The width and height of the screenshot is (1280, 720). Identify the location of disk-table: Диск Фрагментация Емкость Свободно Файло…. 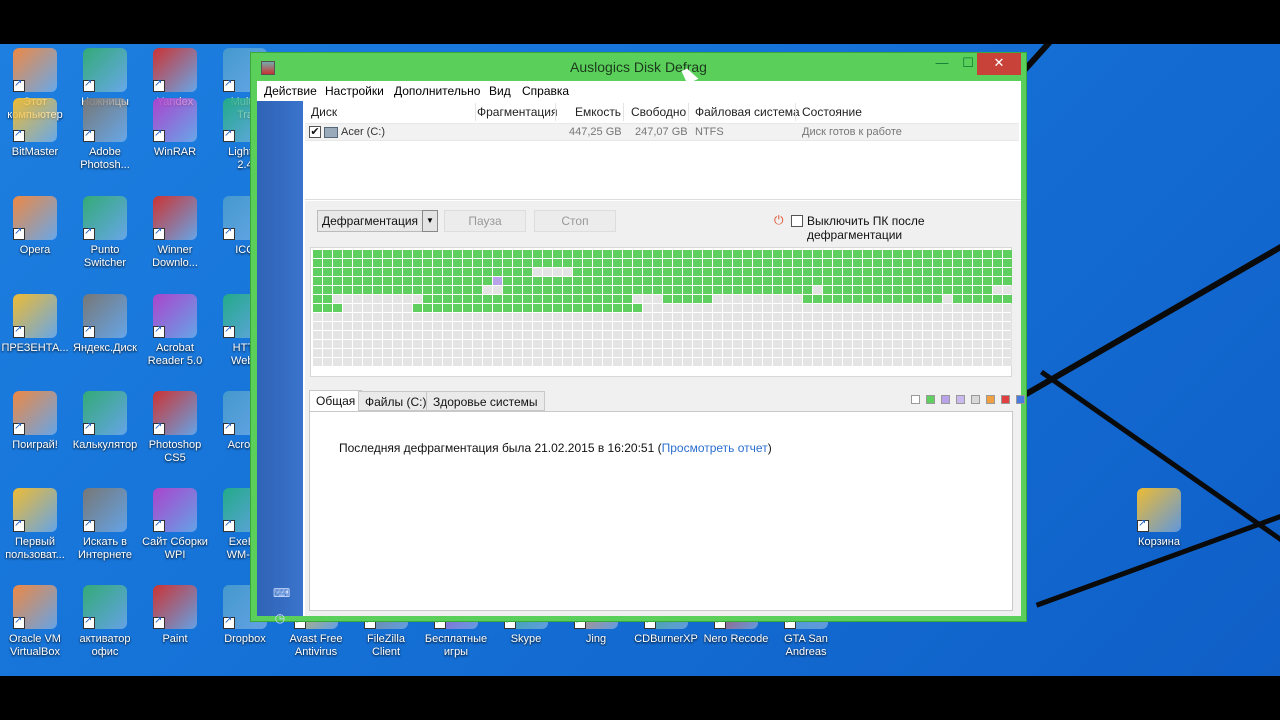
(663, 150).